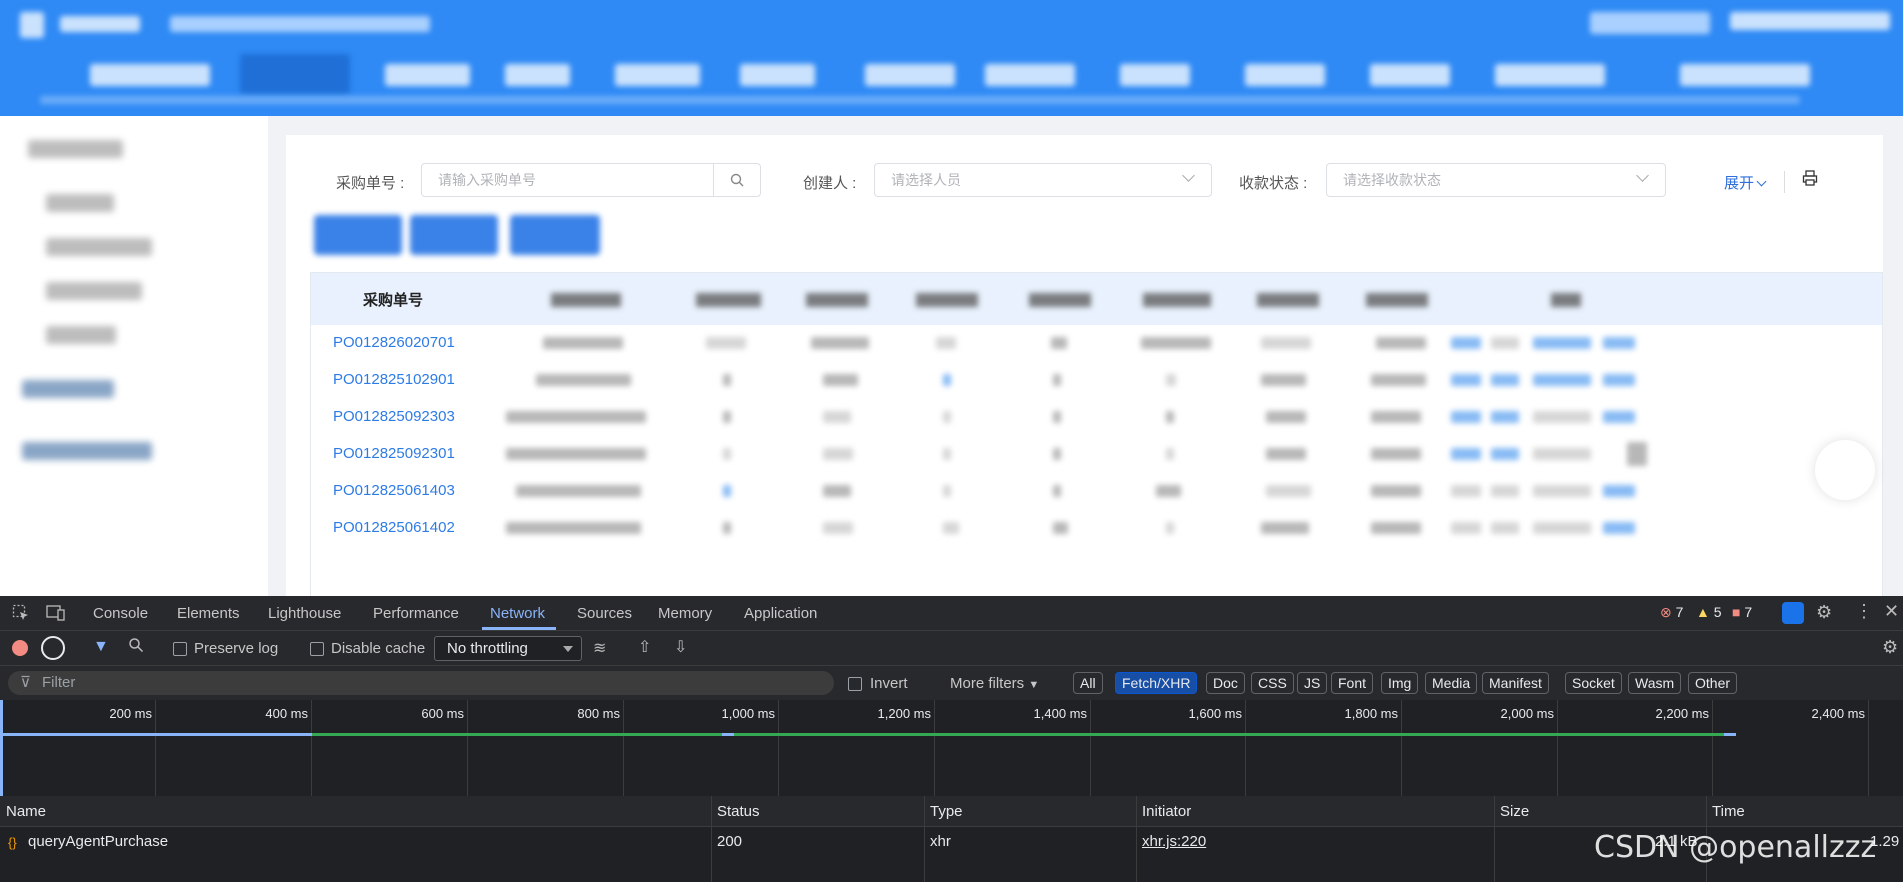 This screenshot has height=882, width=1903. Describe the element at coordinates (21, 615) in the screenshot. I see `inspect-element-icon` at that location.